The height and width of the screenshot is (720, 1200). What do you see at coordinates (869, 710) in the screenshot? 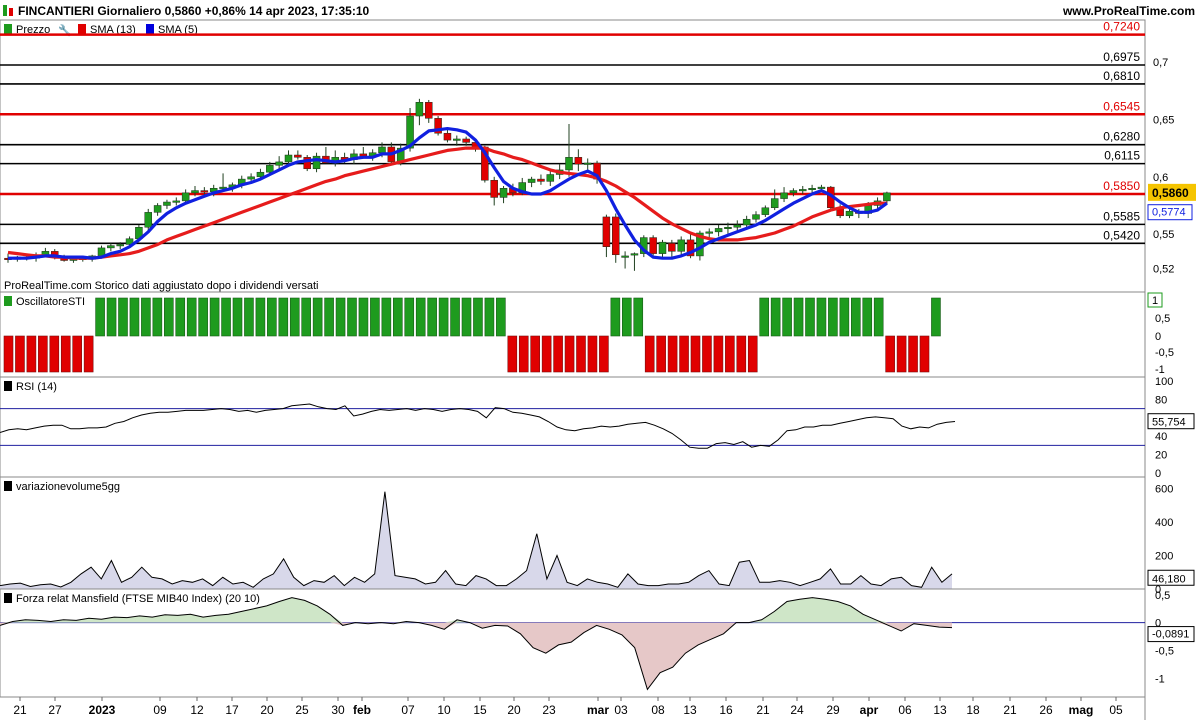
I see `x-tick-label: apr` at bounding box center [869, 710].